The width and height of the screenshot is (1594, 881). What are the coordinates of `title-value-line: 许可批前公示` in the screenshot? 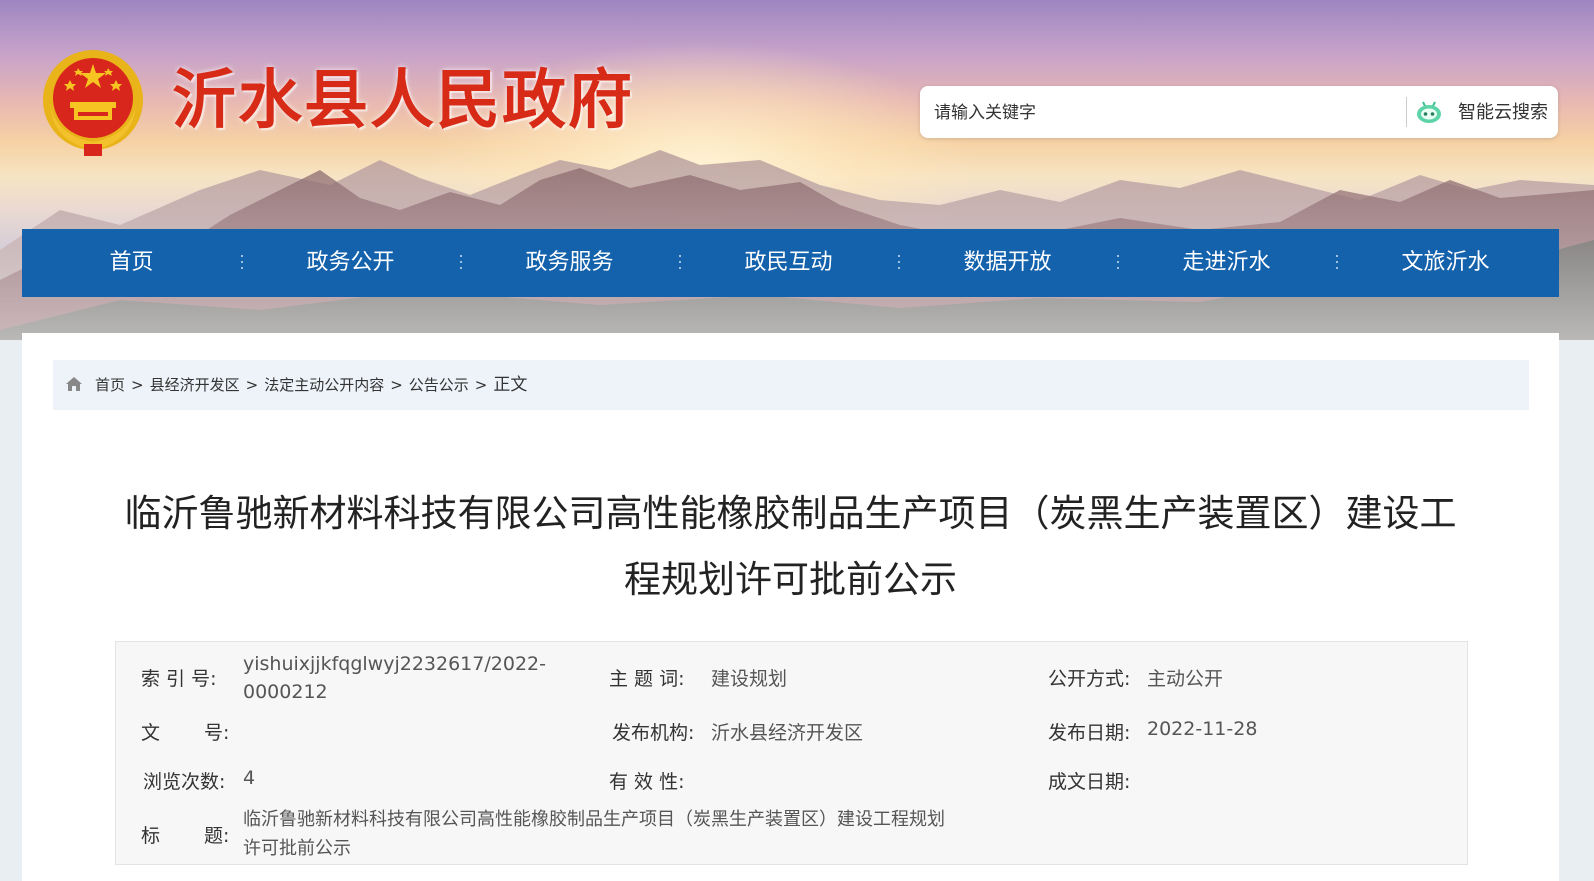 It's located at (297, 848).